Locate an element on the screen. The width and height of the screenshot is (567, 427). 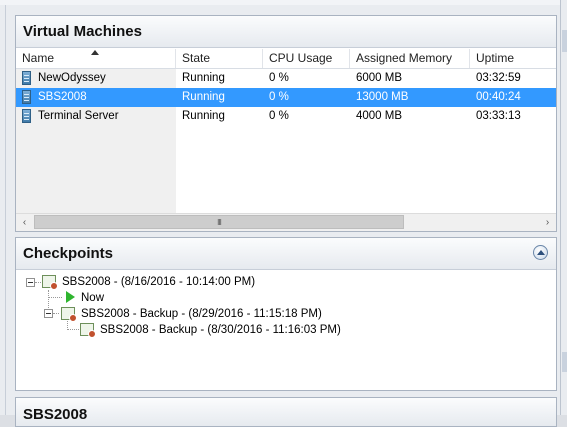
vm-assigned-memory: 6000 MB is located at coordinates (379, 78).